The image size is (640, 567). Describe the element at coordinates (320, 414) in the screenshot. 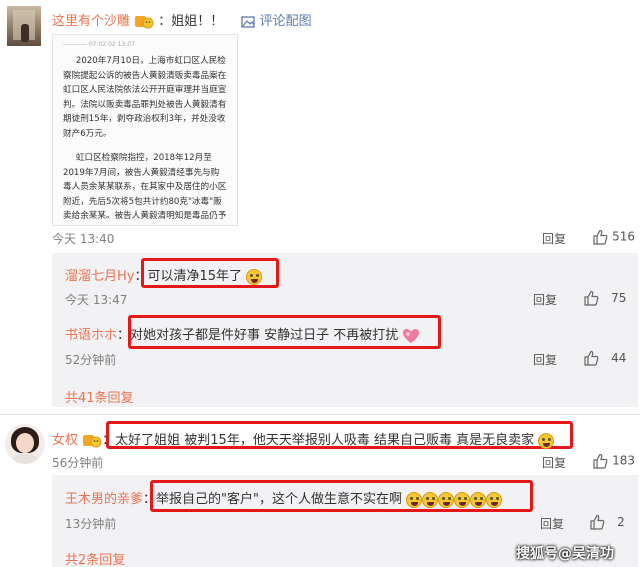

I see `divider` at that location.